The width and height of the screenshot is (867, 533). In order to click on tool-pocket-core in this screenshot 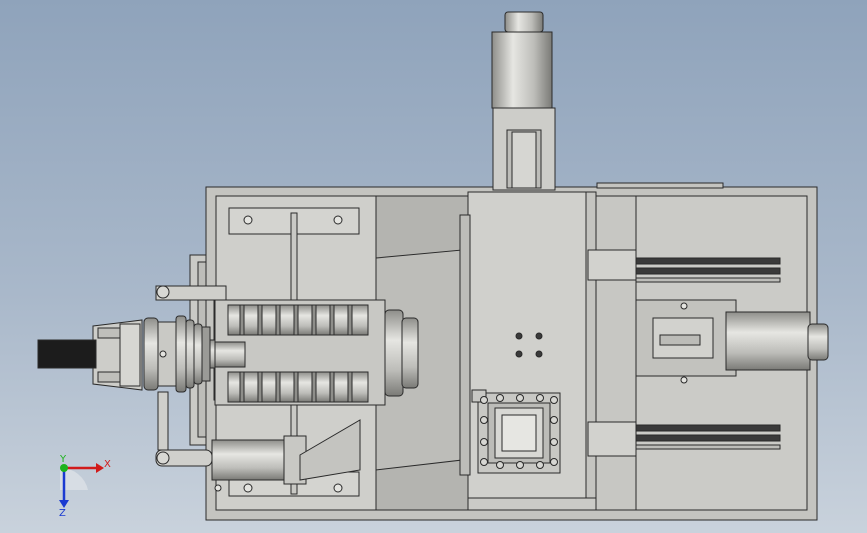, I will do `click(519, 433)`.